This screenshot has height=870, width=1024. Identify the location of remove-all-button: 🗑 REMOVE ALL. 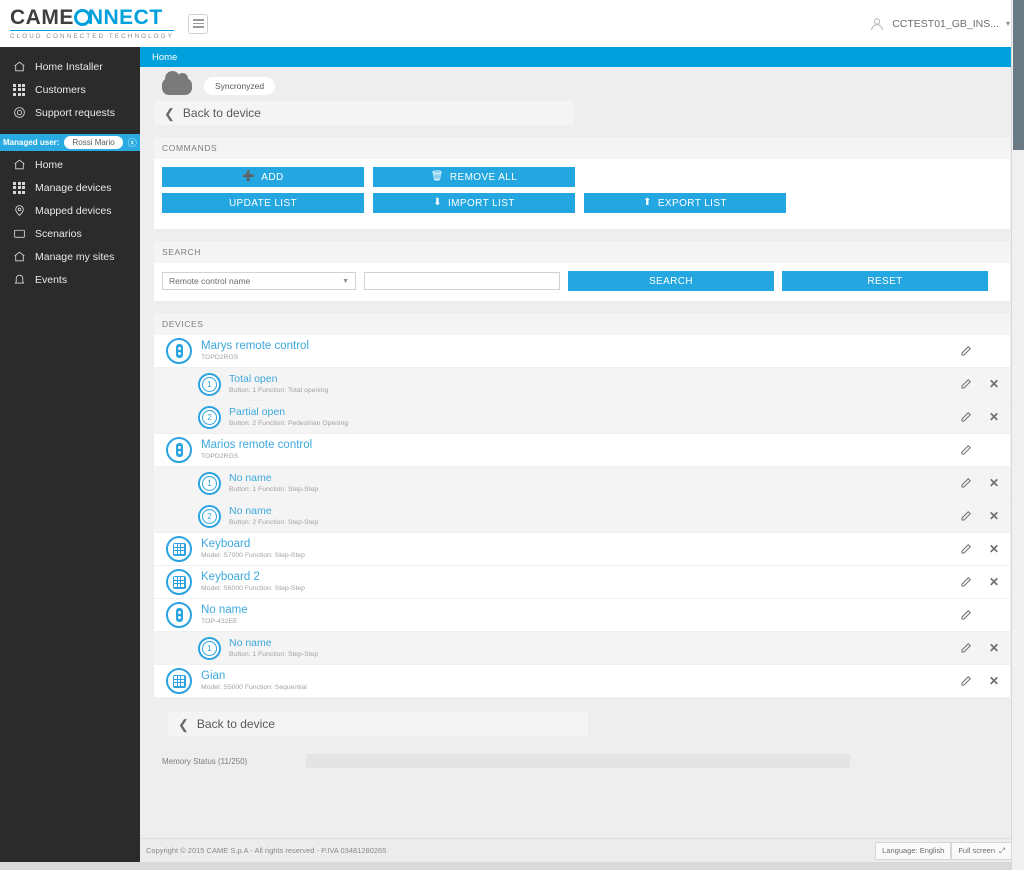
(474, 177).